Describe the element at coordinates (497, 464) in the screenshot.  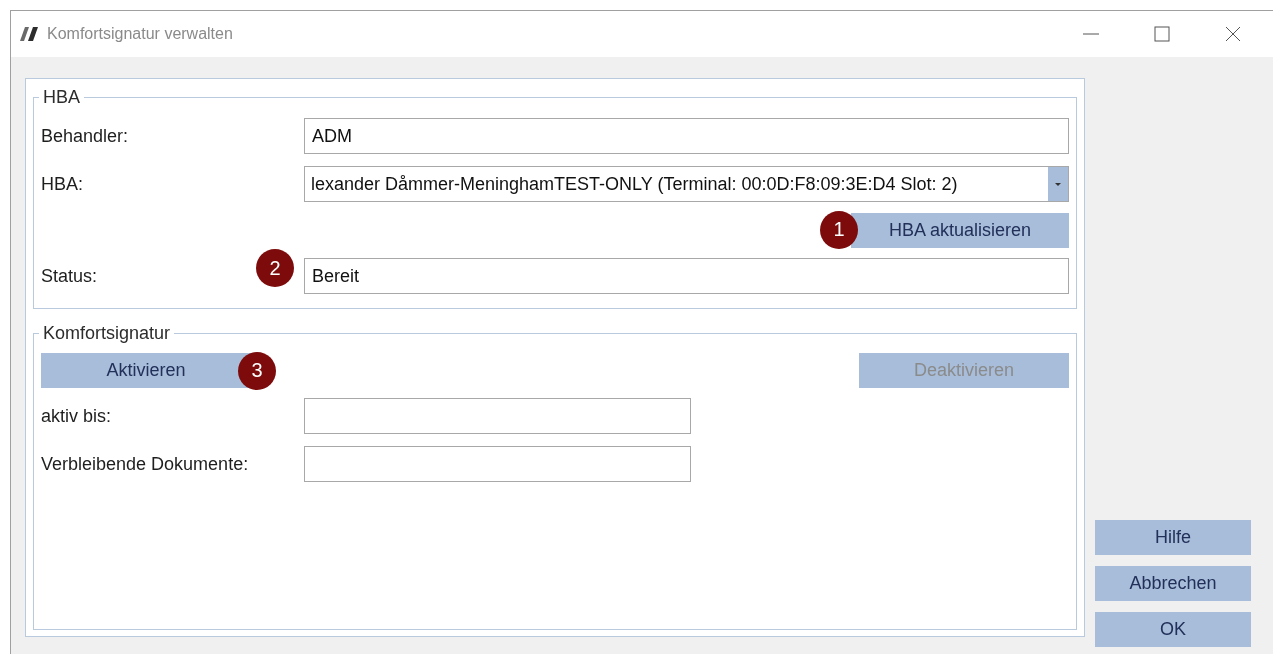
I see `remaining-documents-field` at that location.